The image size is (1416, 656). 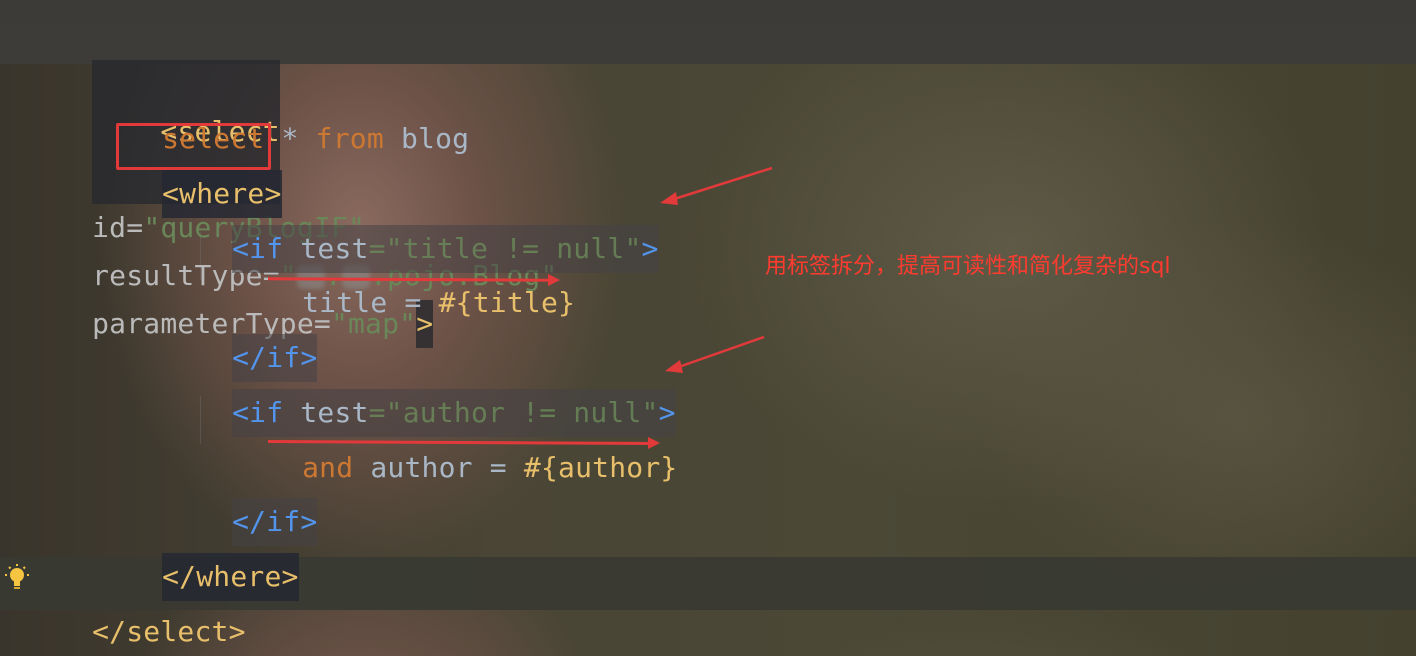 I want to click on code-line-9: </if>, so click(x=258, y=498).